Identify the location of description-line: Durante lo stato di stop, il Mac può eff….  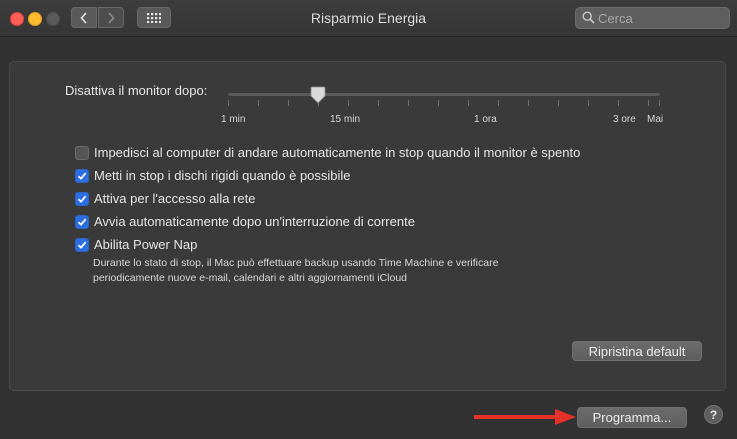
(296, 263).